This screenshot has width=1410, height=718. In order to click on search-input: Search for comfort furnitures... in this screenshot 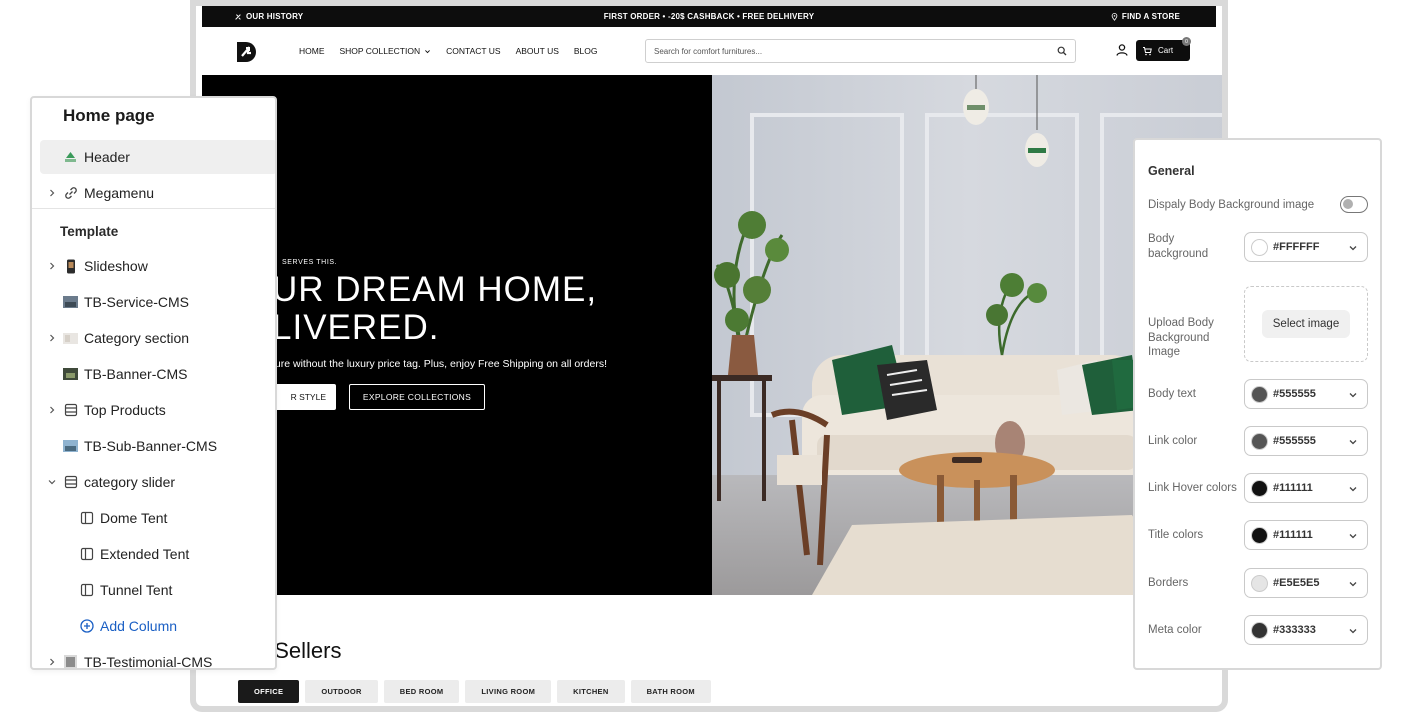, I will do `click(860, 51)`.